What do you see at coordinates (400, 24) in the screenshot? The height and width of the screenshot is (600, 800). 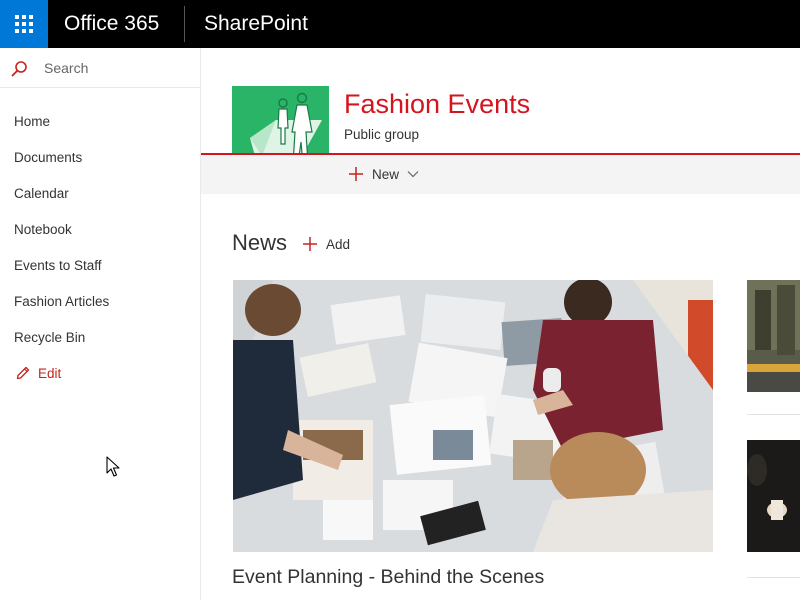 I see `suite-bar: Office 365 SharePoint` at bounding box center [400, 24].